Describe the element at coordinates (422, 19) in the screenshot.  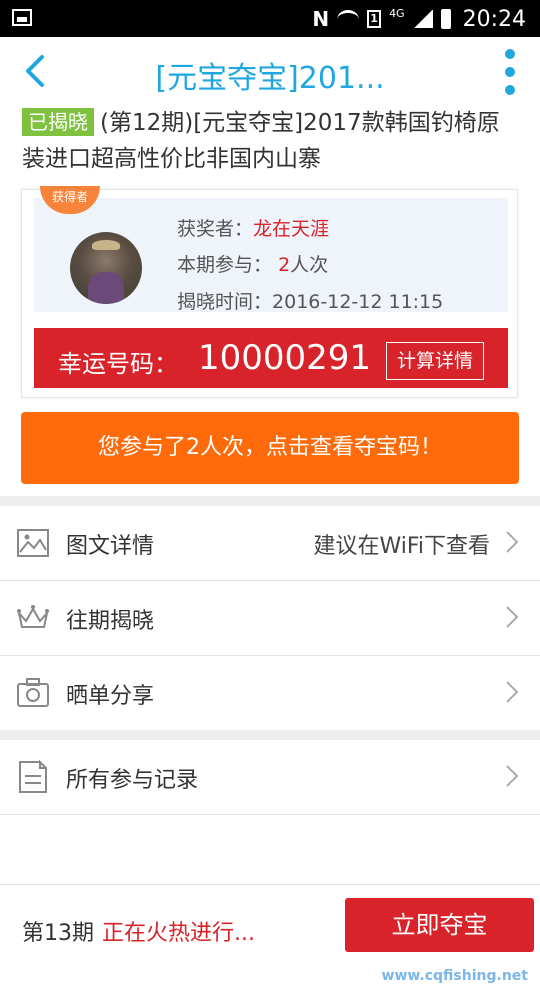
I see `signal-icon` at that location.